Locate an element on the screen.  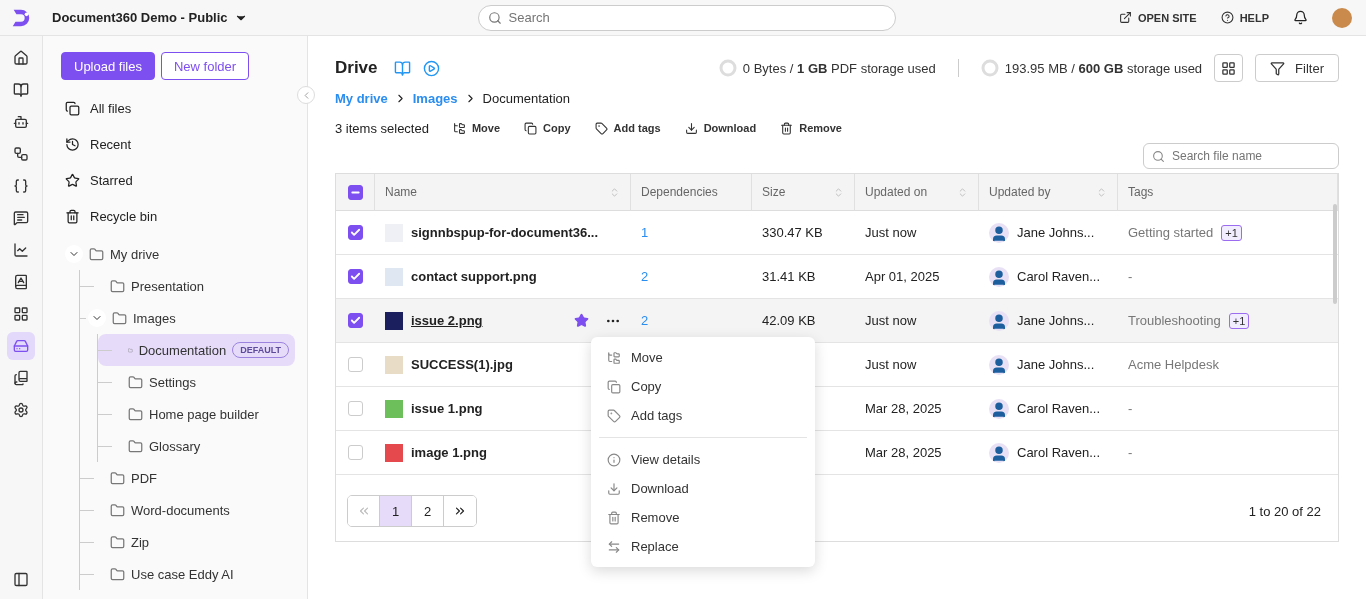
nav-item: All files is located at coordinates (178, 108).